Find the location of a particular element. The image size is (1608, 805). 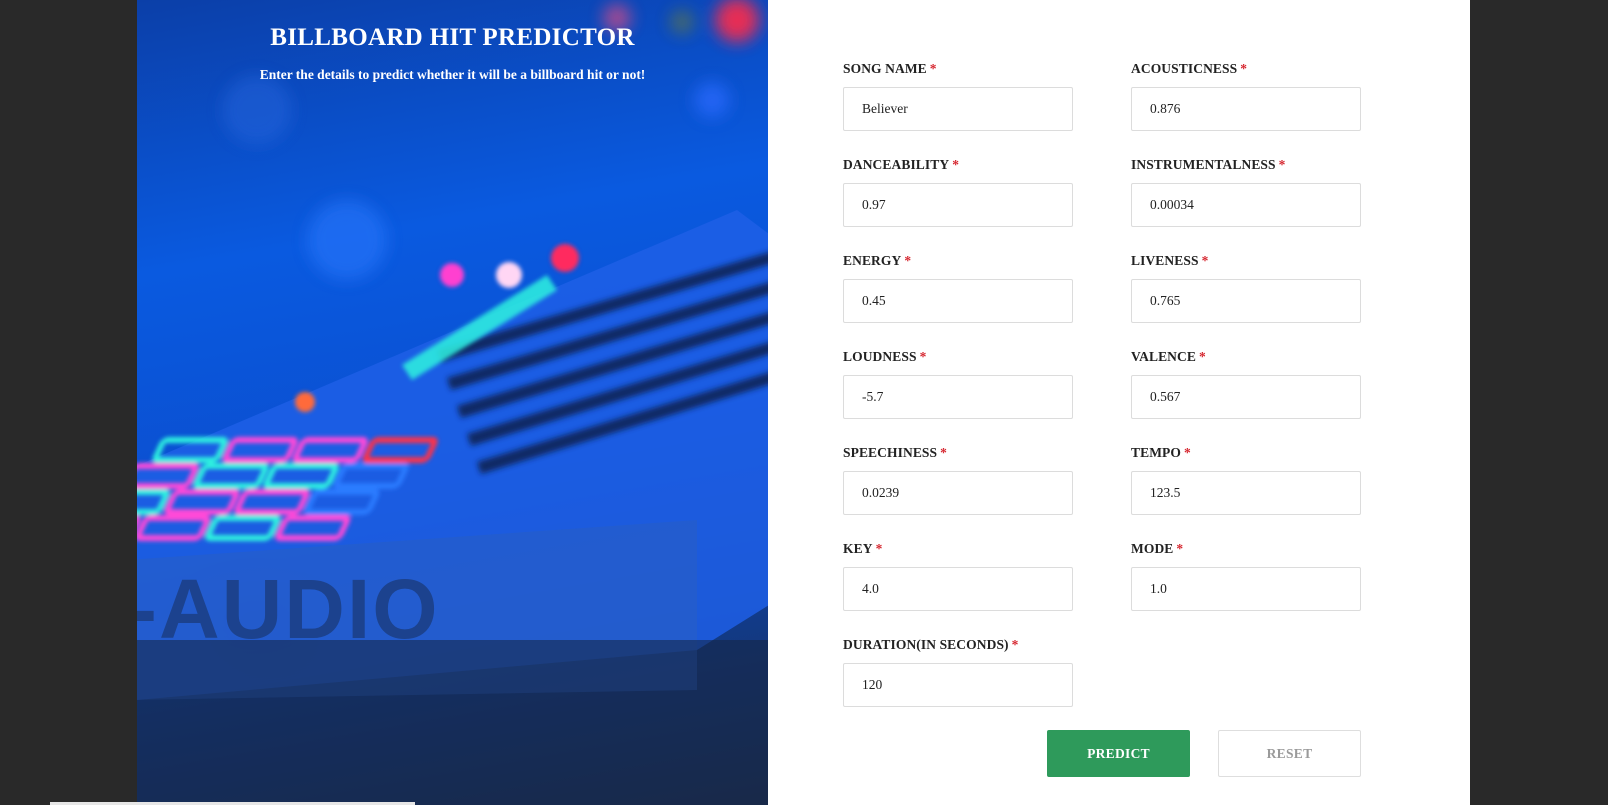

key-input is located at coordinates (958, 589).